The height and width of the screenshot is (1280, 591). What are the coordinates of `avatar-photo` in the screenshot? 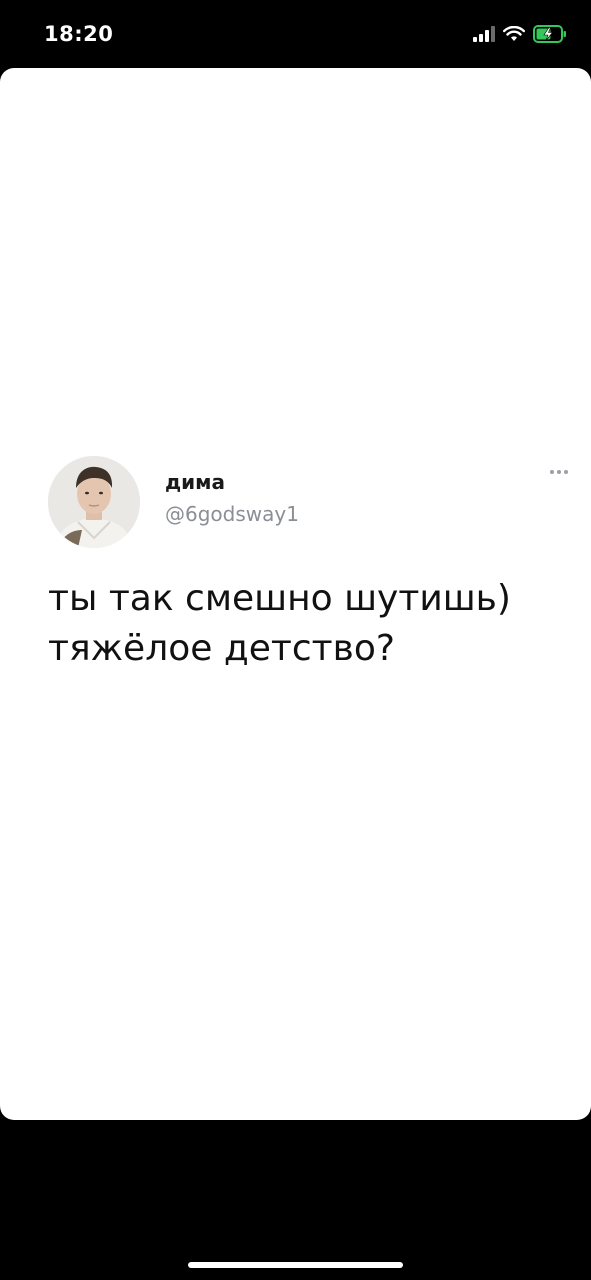 It's located at (94, 502).